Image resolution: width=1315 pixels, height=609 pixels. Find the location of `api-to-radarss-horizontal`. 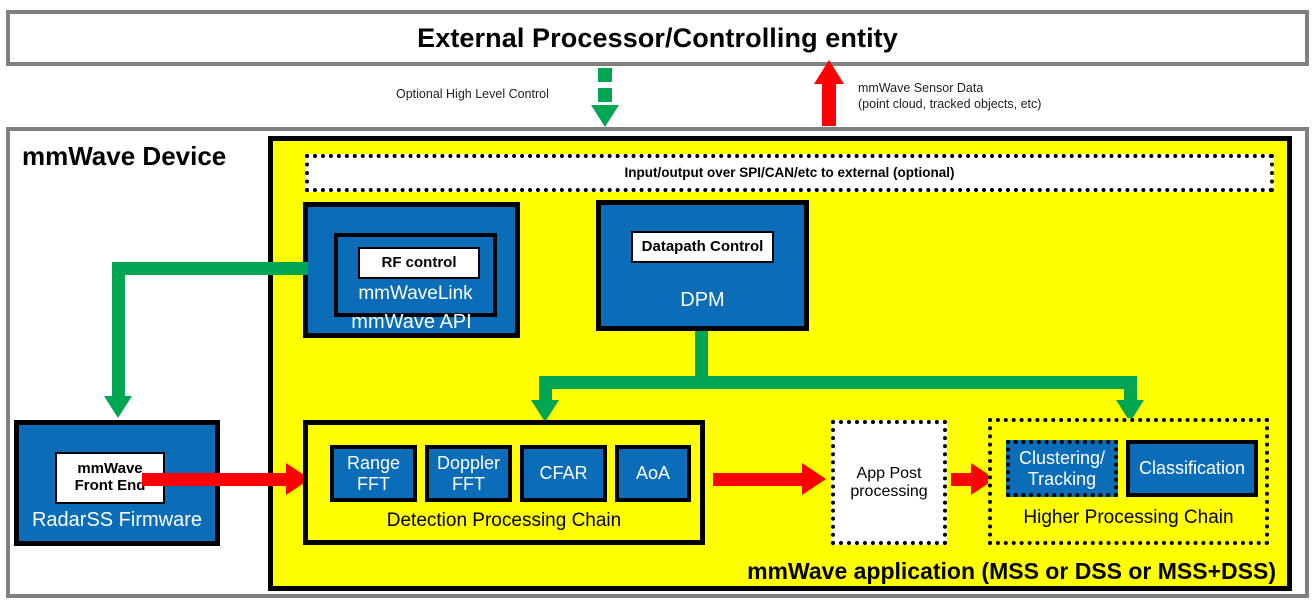

api-to-radarss-horizontal is located at coordinates (210, 268).